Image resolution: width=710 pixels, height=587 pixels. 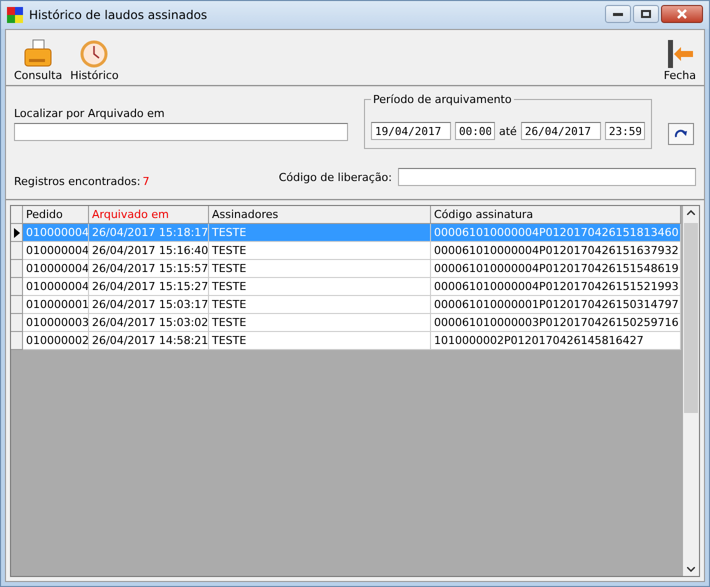 I want to click on release-code-label: Código de liberação:, so click(x=335, y=177).